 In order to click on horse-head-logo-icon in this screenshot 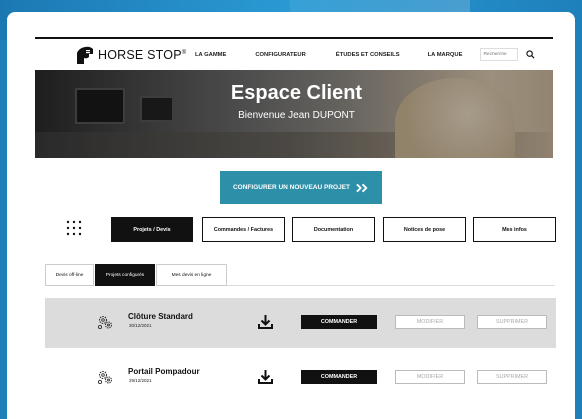, I will do `click(85, 55)`.